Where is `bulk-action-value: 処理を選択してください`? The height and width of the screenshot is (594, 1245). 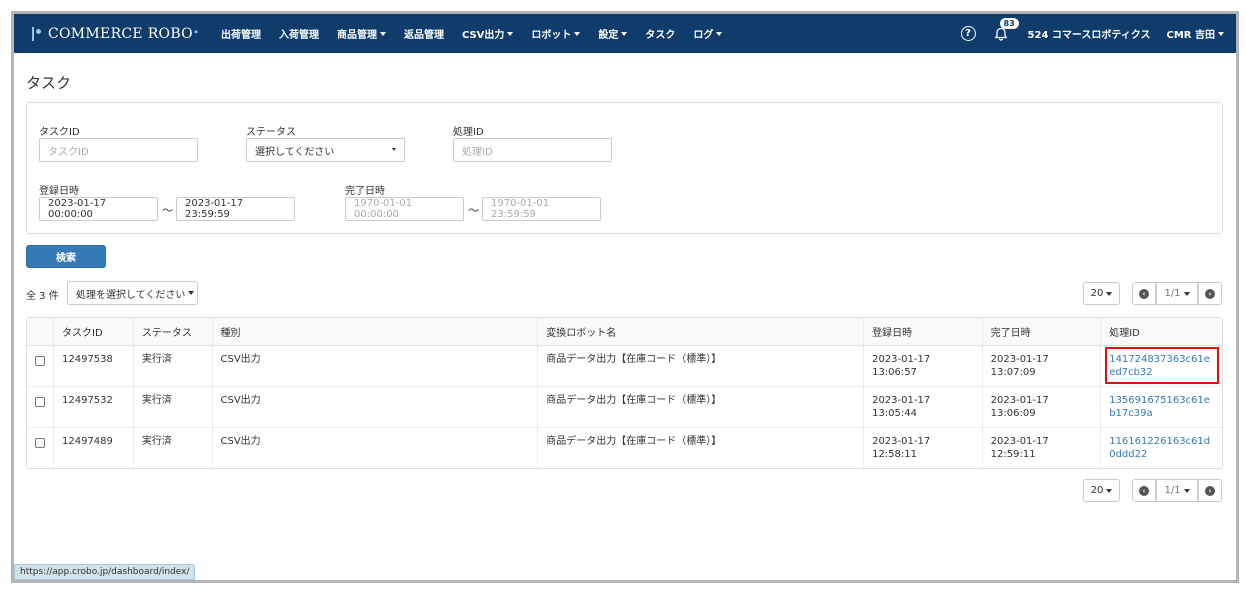
bulk-action-value: 処理を選択してください is located at coordinates (131, 295).